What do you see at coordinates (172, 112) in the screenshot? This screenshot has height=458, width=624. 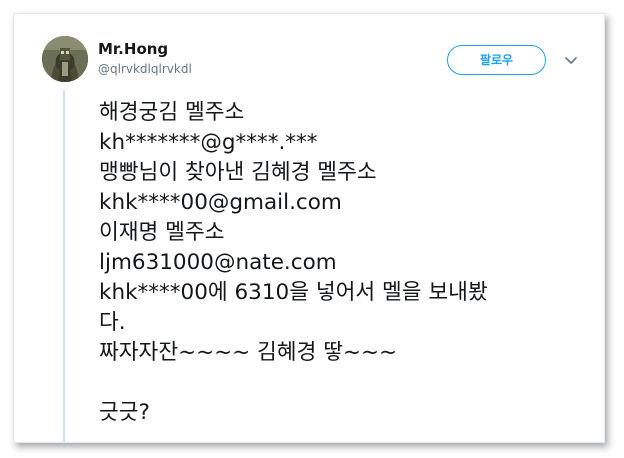 I see `tweet-line: 해경궁김 멜주소` at bounding box center [172, 112].